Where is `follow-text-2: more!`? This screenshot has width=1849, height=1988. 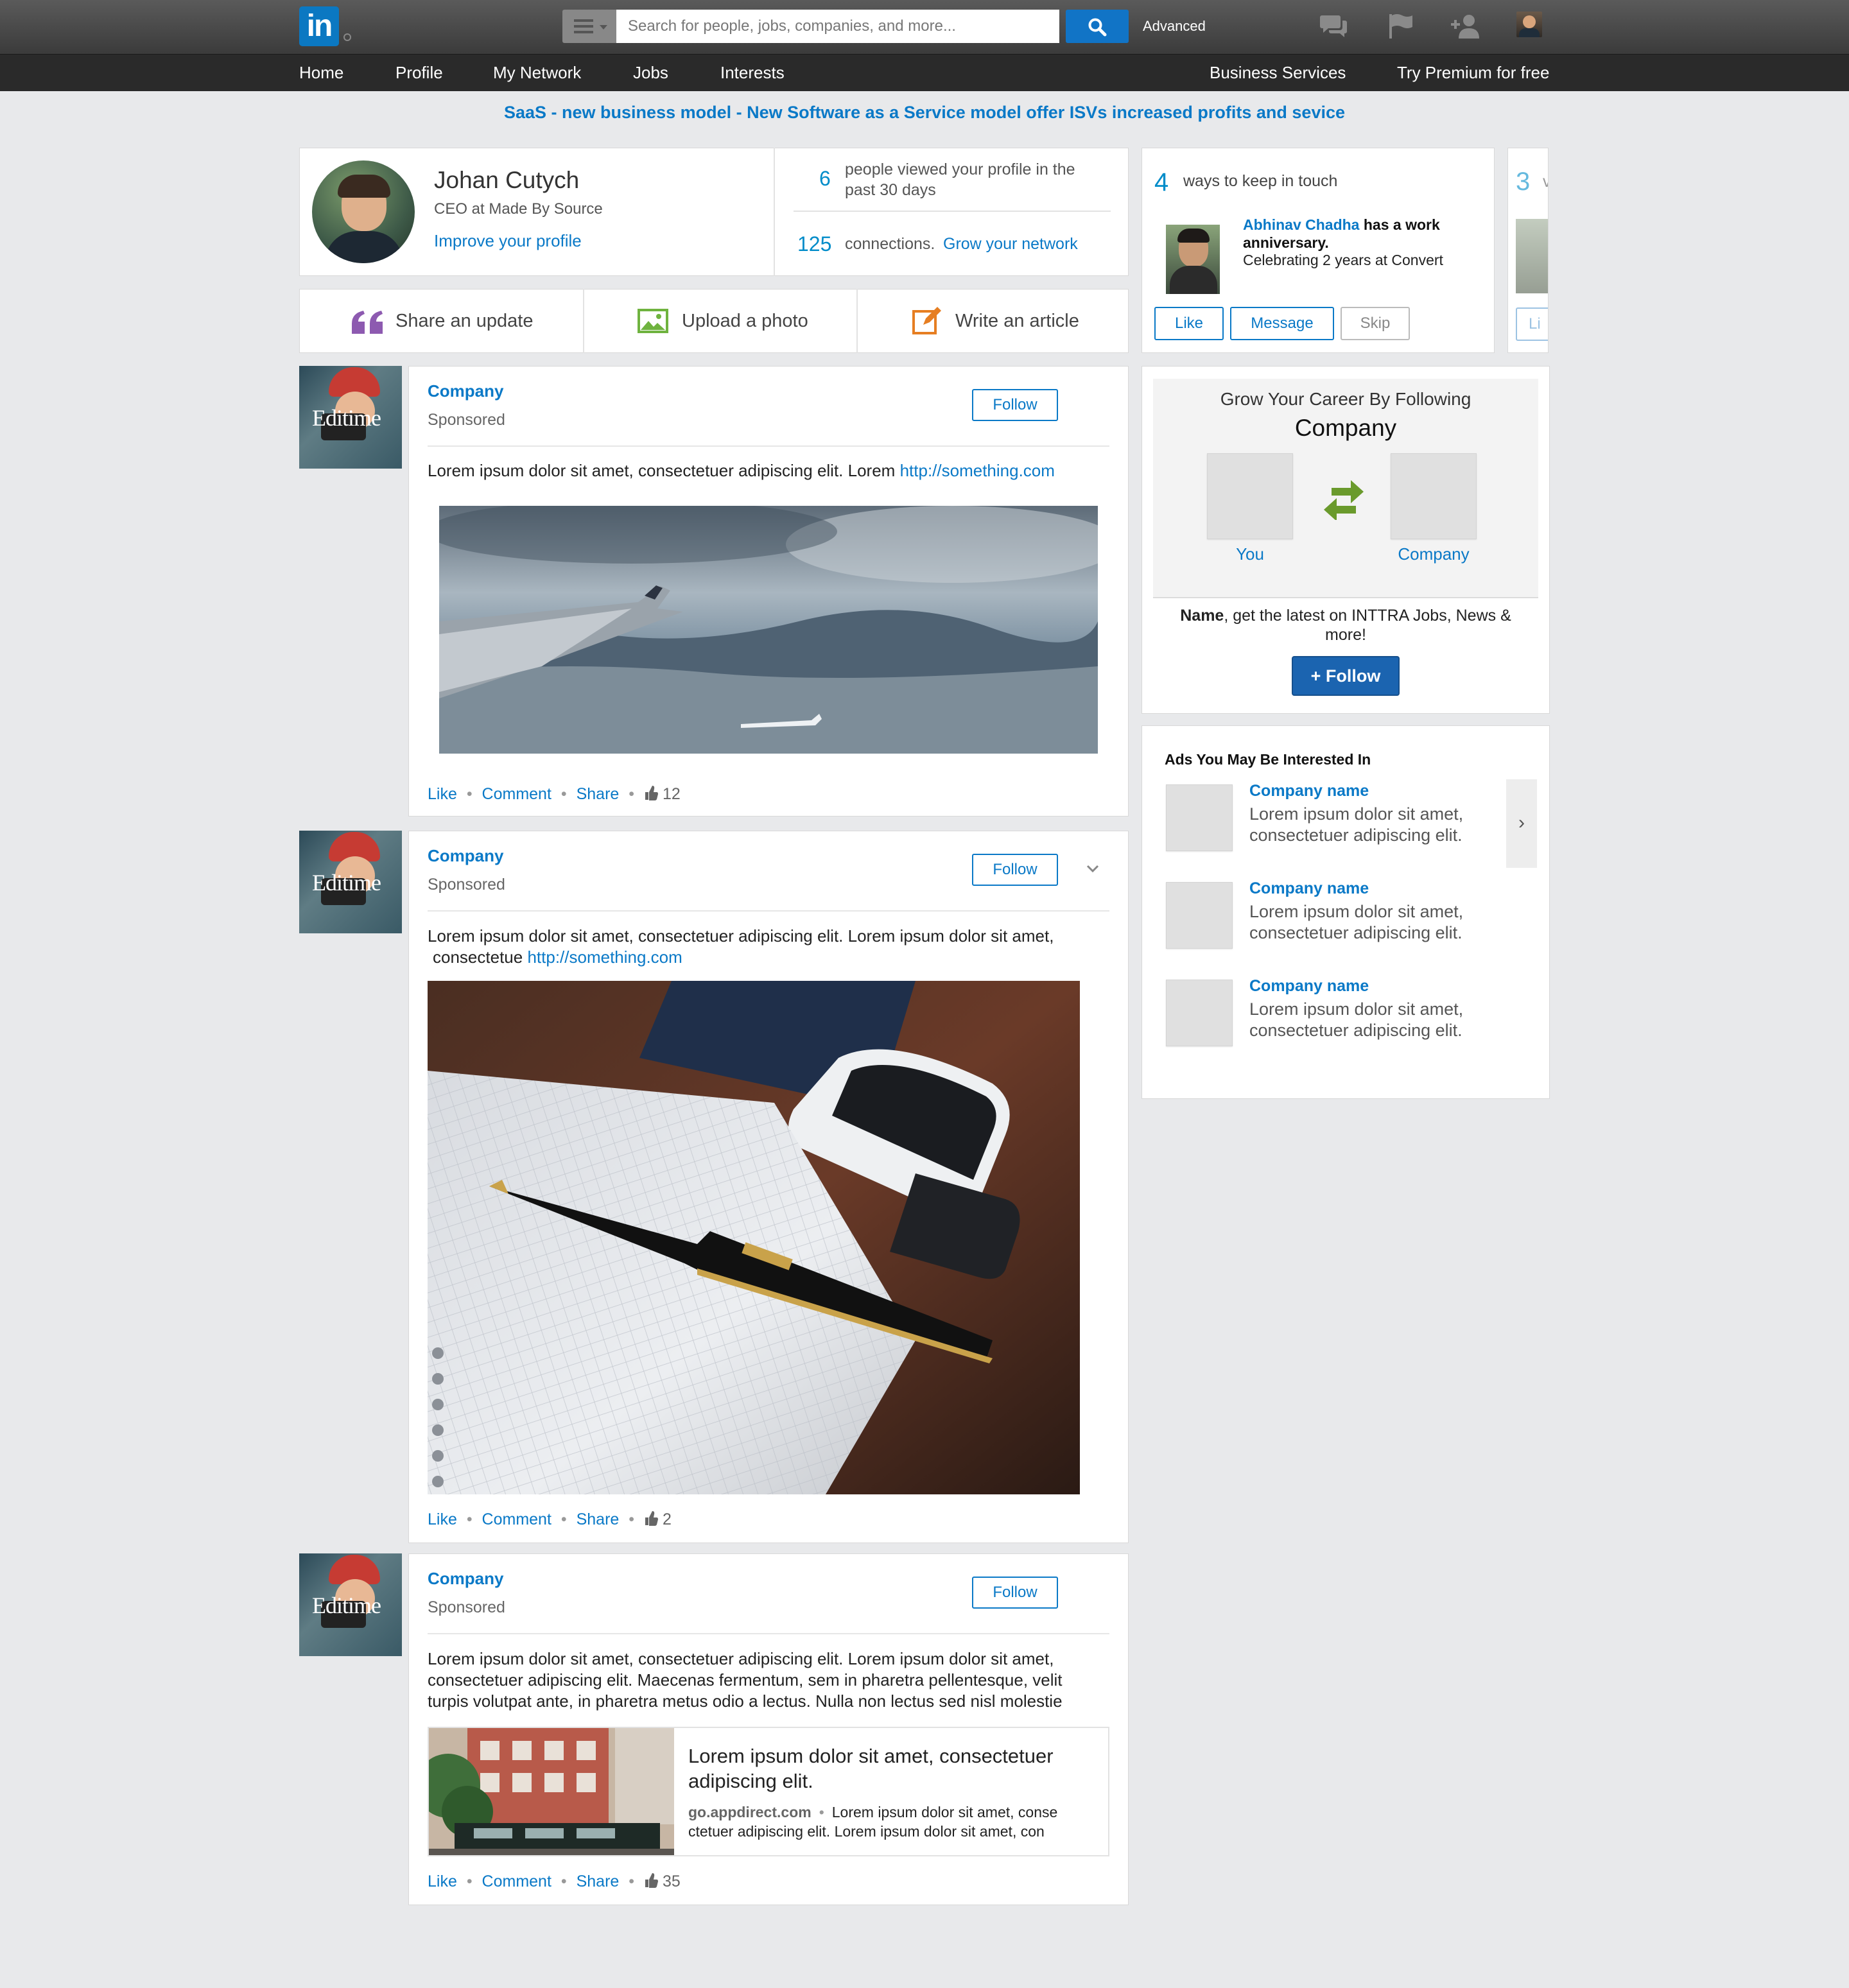 follow-text-2: more! is located at coordinates (1345, 635).